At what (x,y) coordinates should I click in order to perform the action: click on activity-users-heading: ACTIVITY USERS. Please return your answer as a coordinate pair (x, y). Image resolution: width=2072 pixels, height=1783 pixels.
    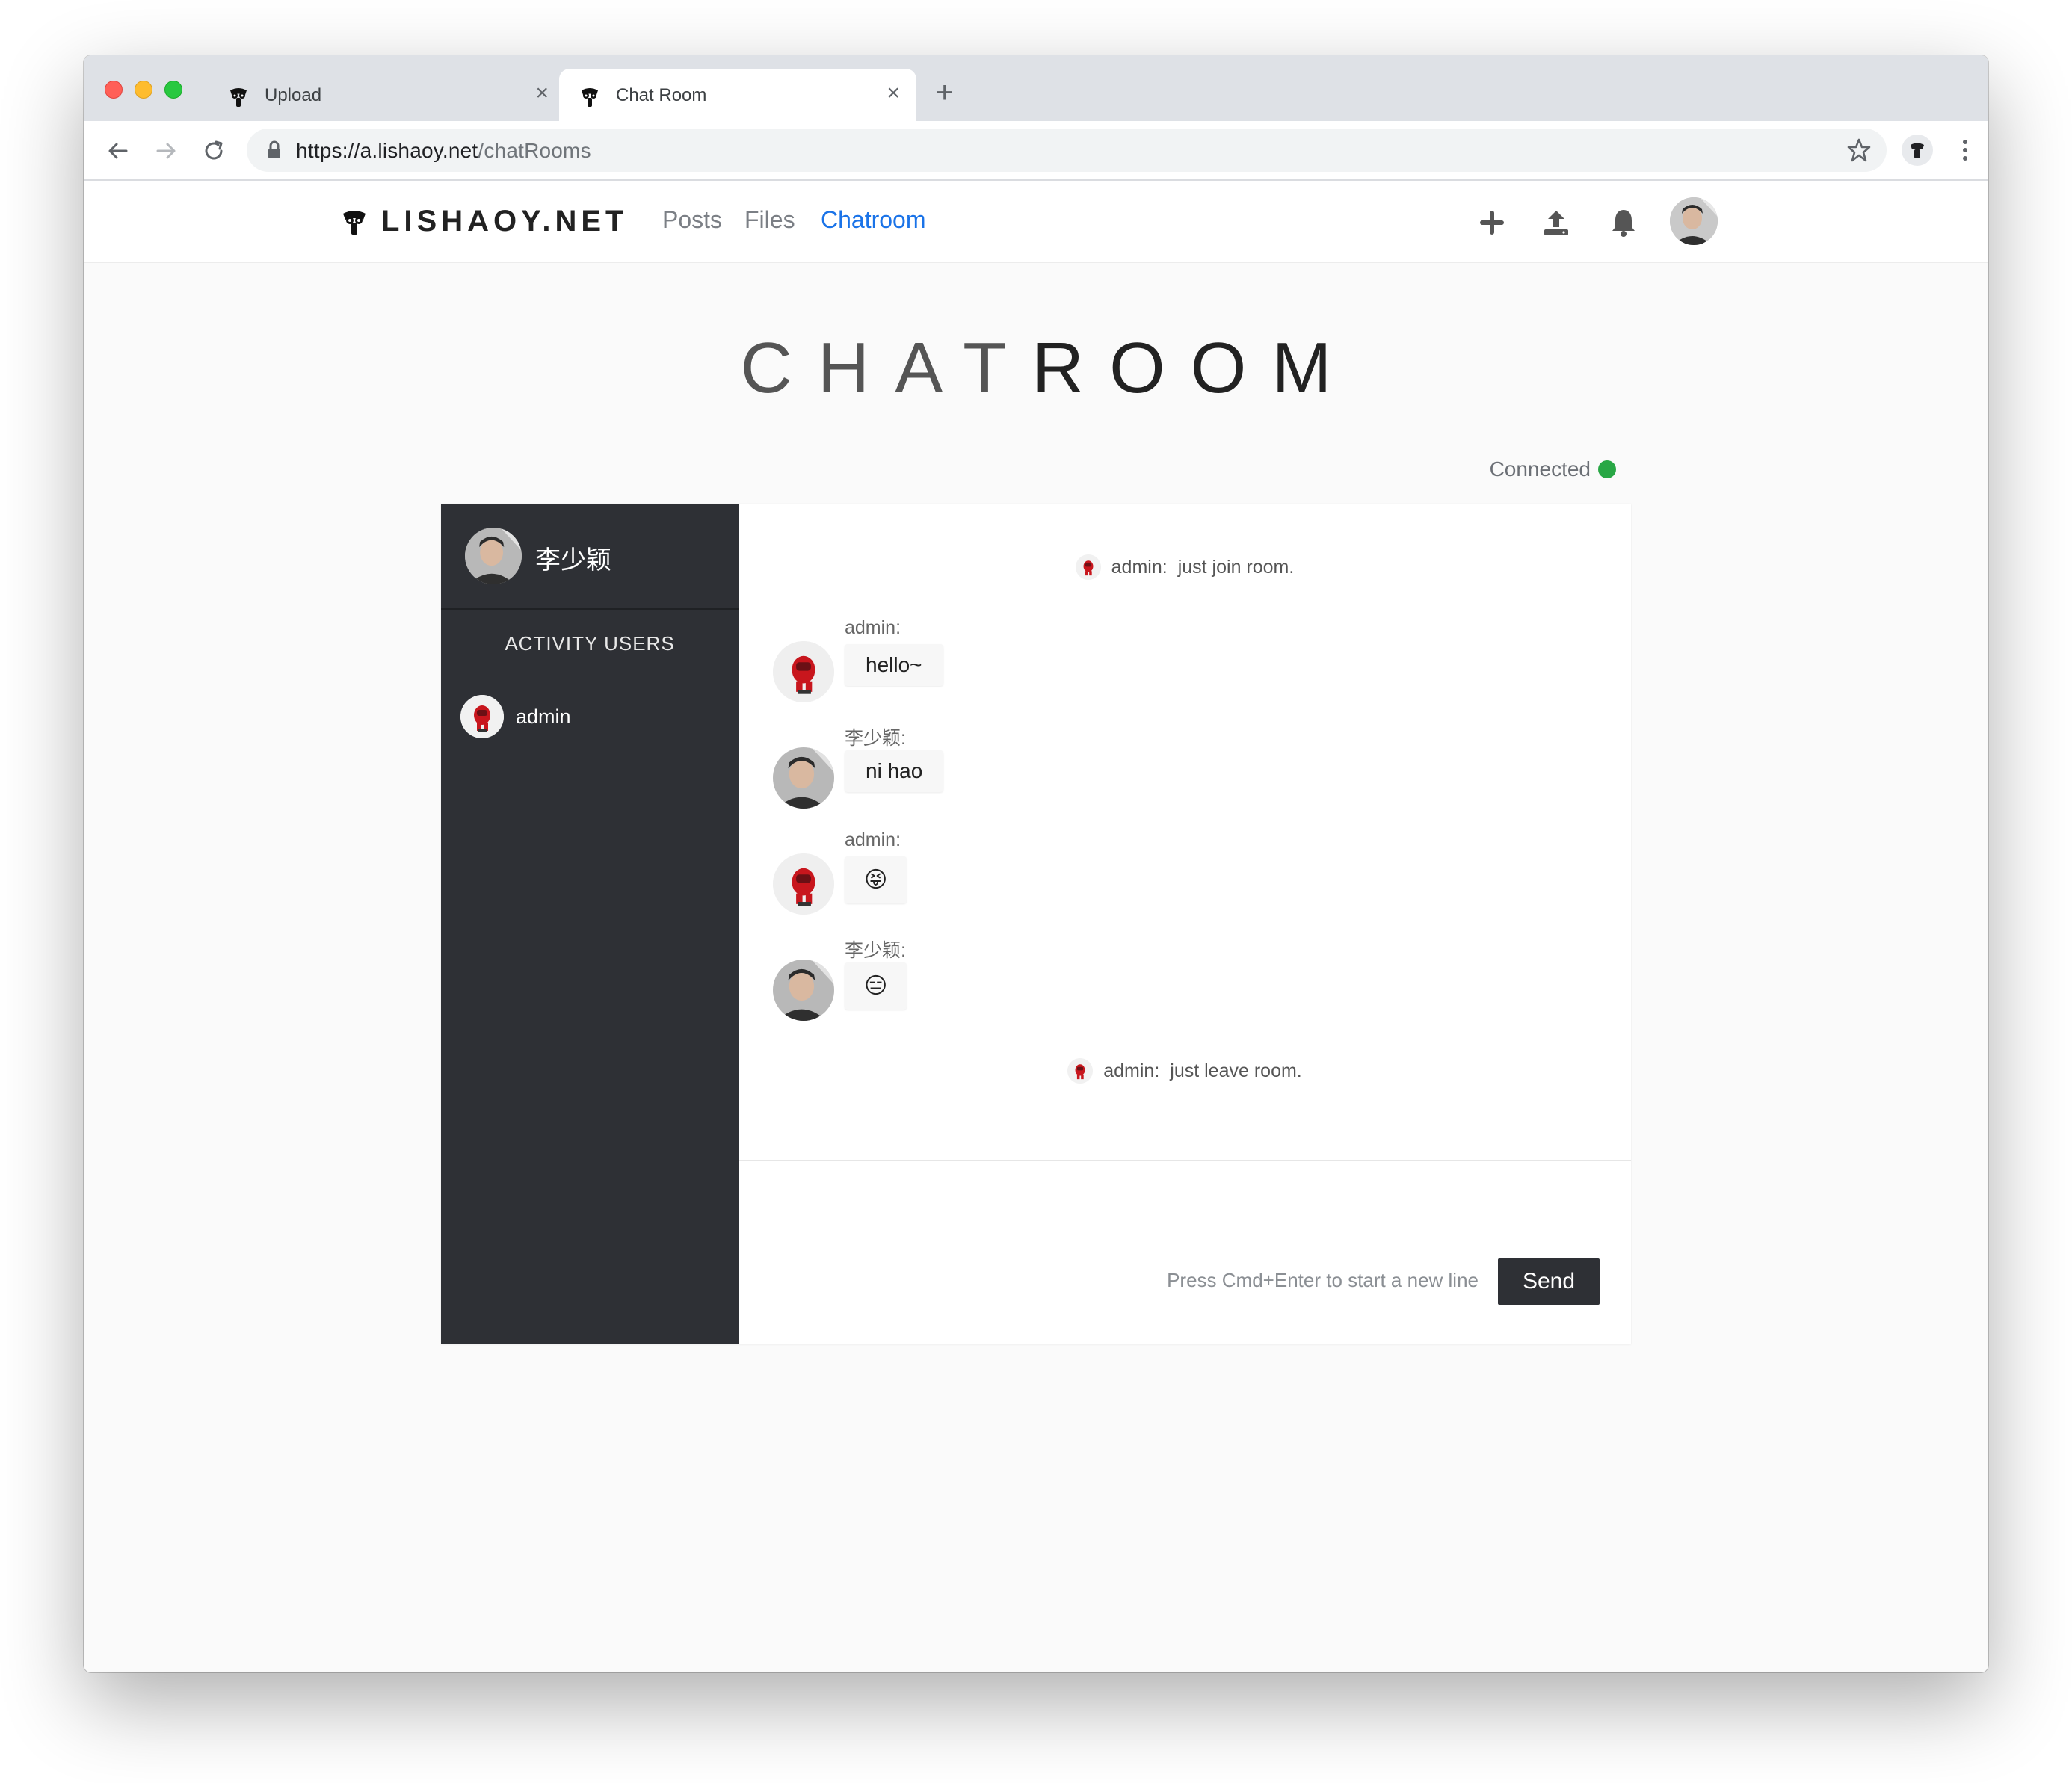
    Looking at the image, I should click on (590, 643).